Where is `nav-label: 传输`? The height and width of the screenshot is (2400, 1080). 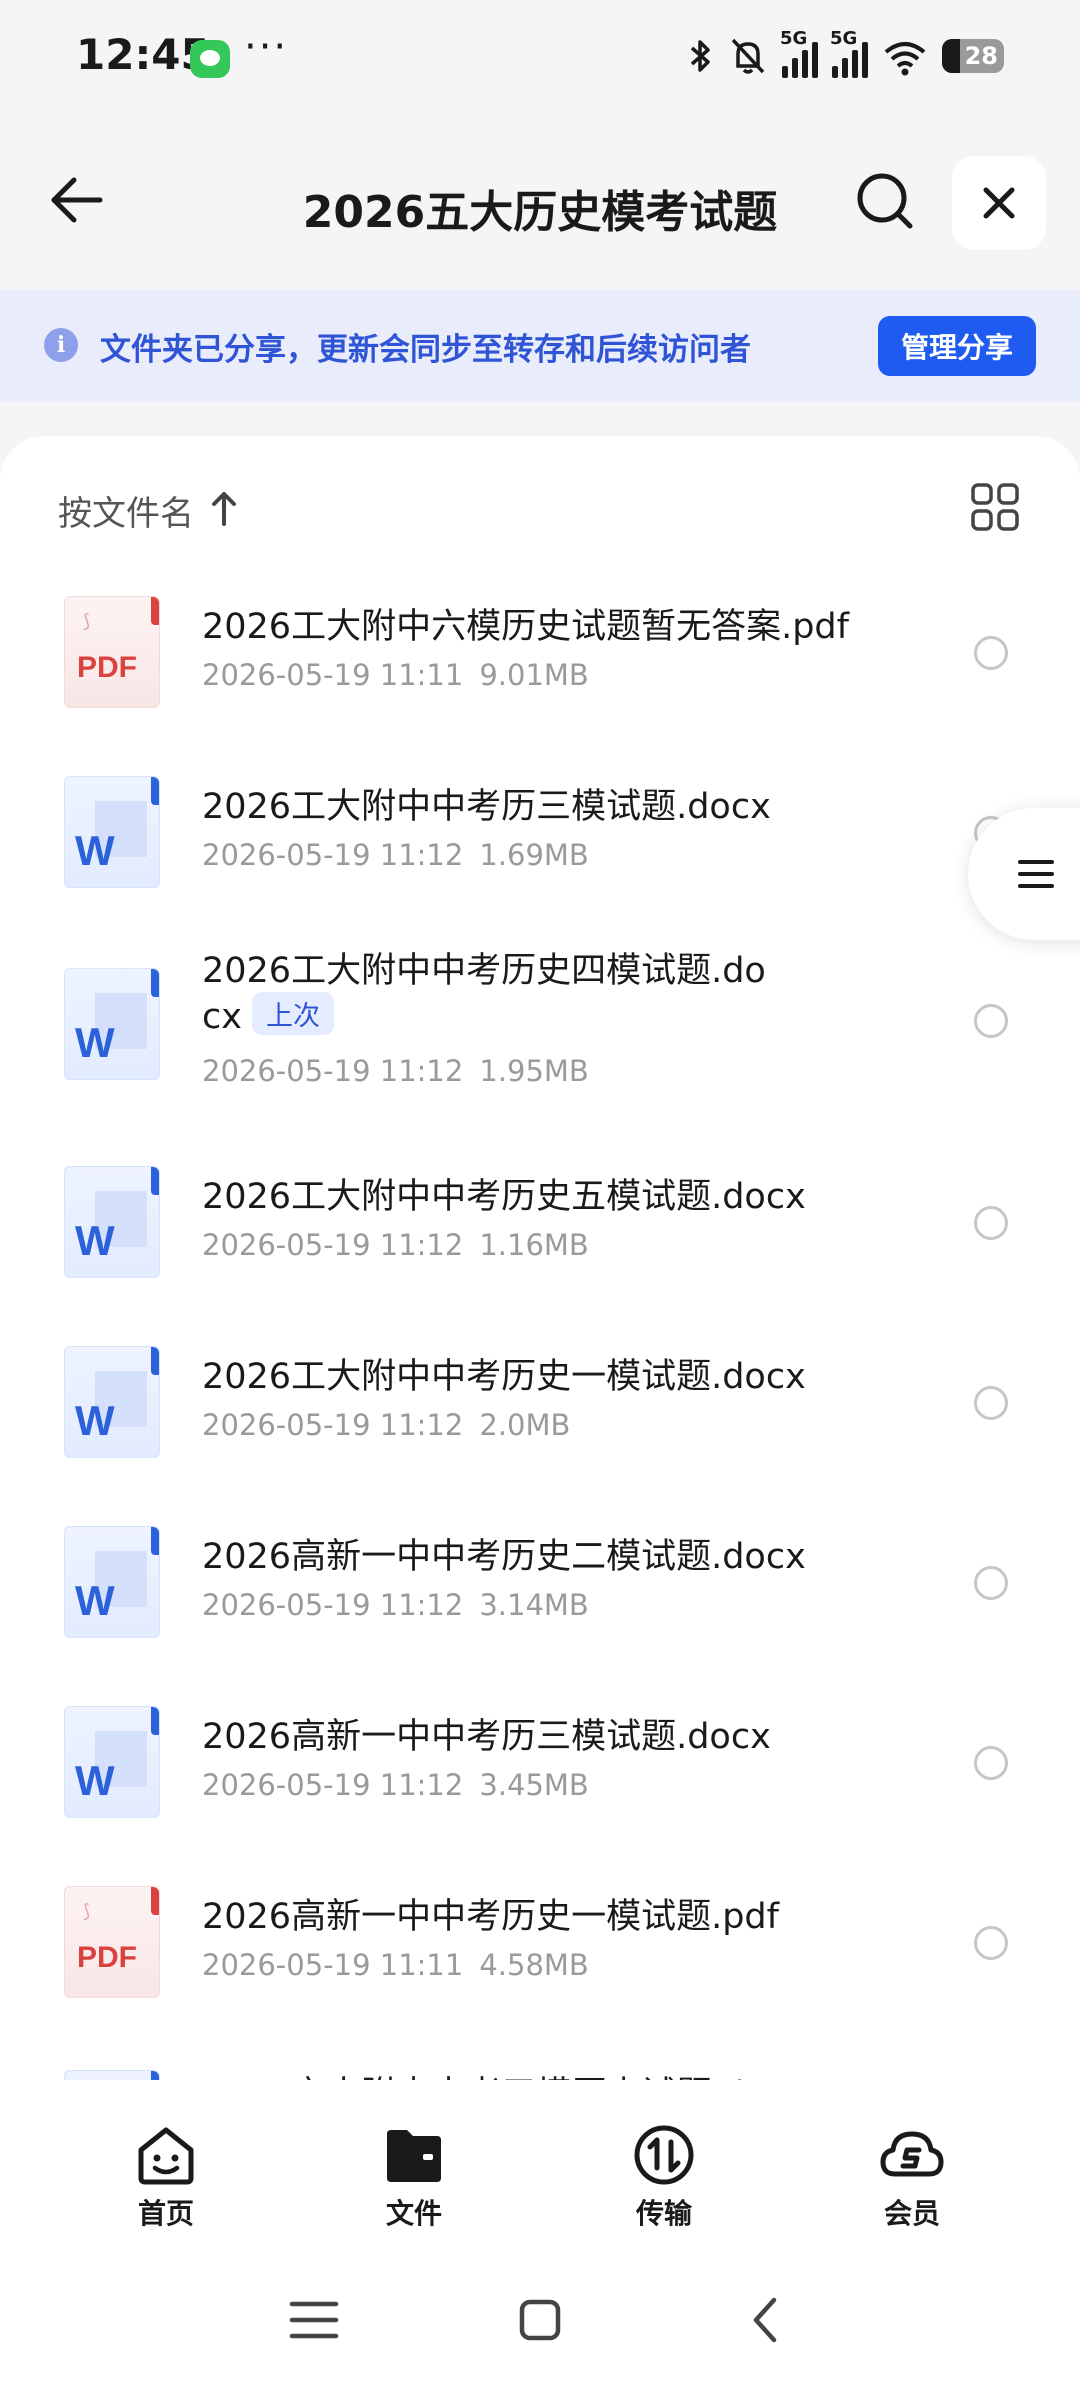 nav-label: 传输 is located at coordinates (663, 2213).